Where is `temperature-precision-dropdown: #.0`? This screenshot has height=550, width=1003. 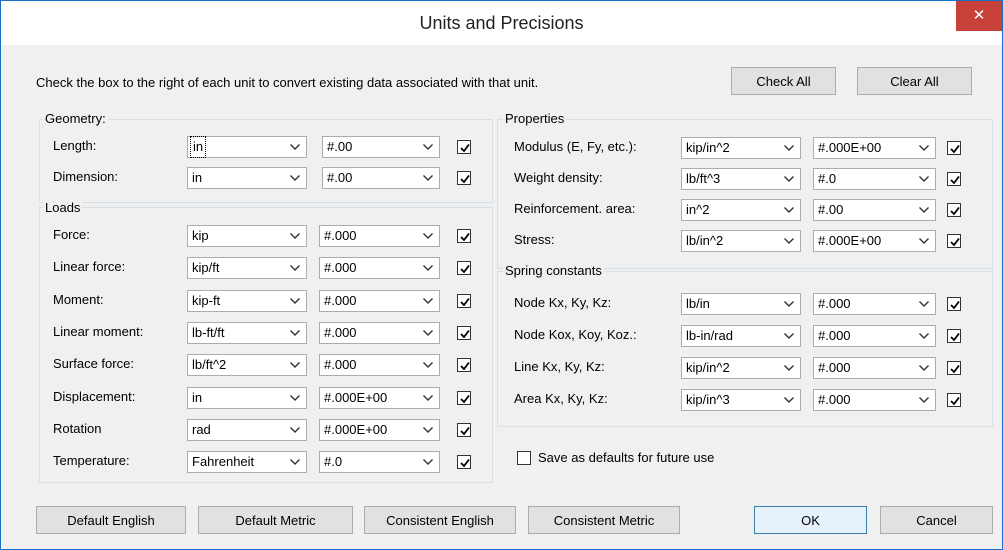 temperature-precision-dropdown: #.0 is located at coordinates (379, 462).